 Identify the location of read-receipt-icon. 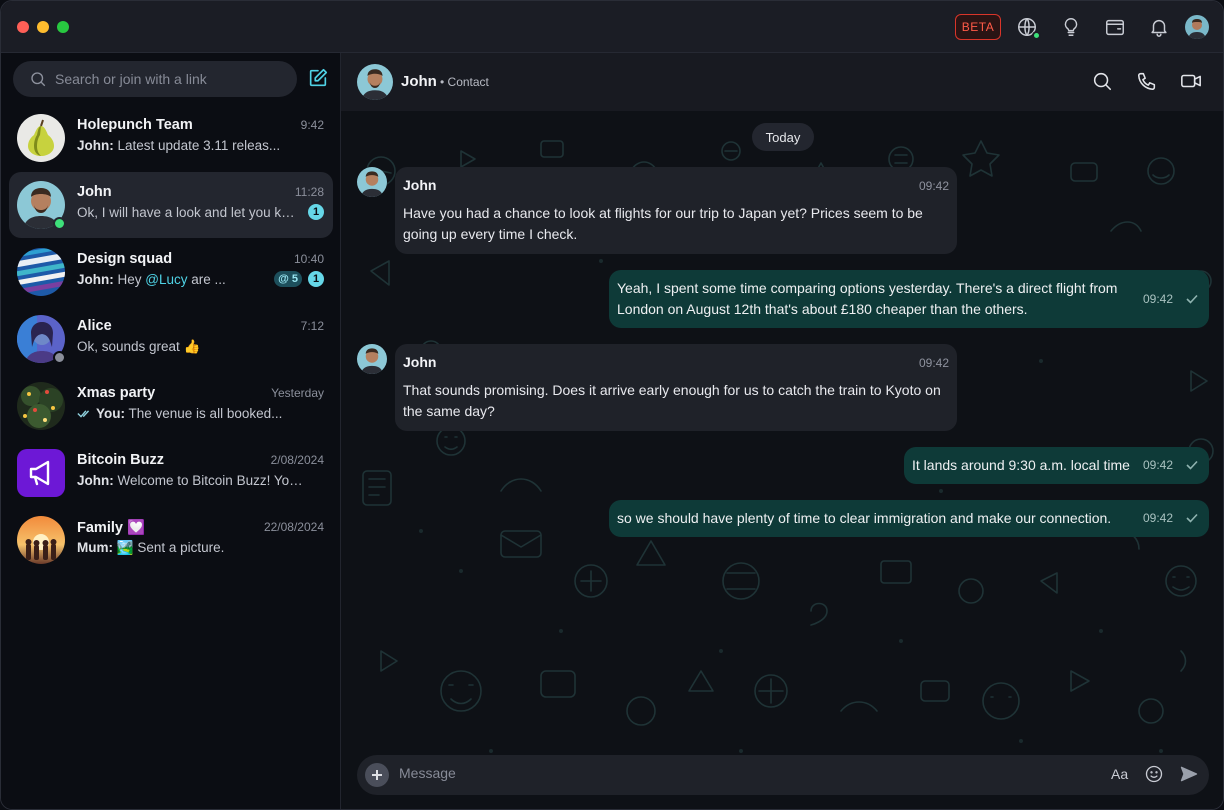
(83, 414).